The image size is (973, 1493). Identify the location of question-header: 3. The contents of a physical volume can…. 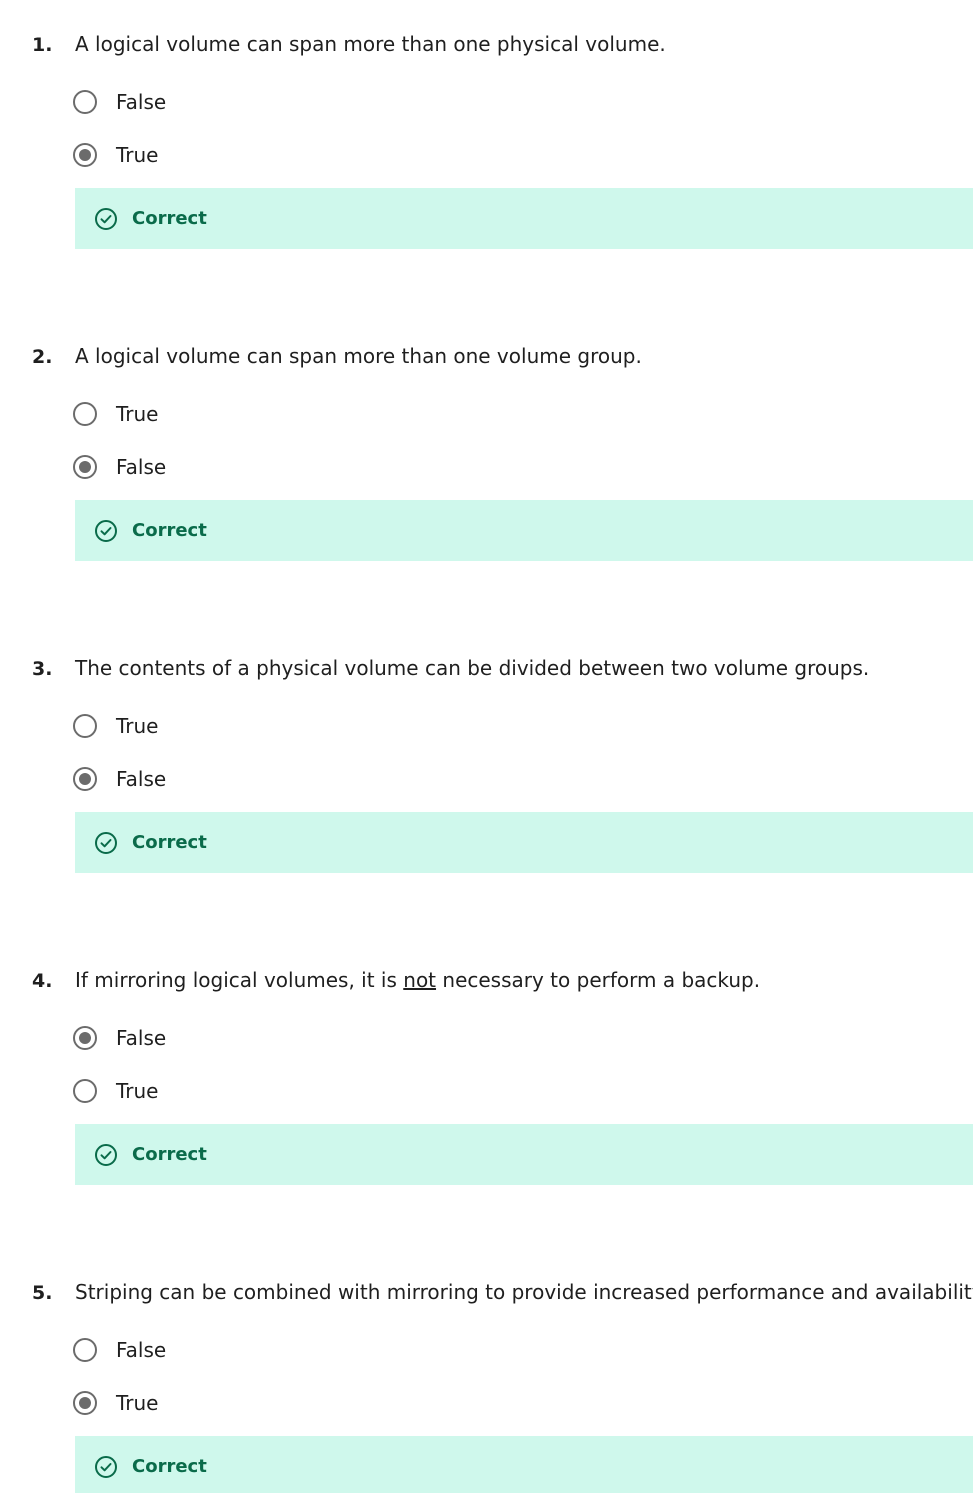
(486, 669).